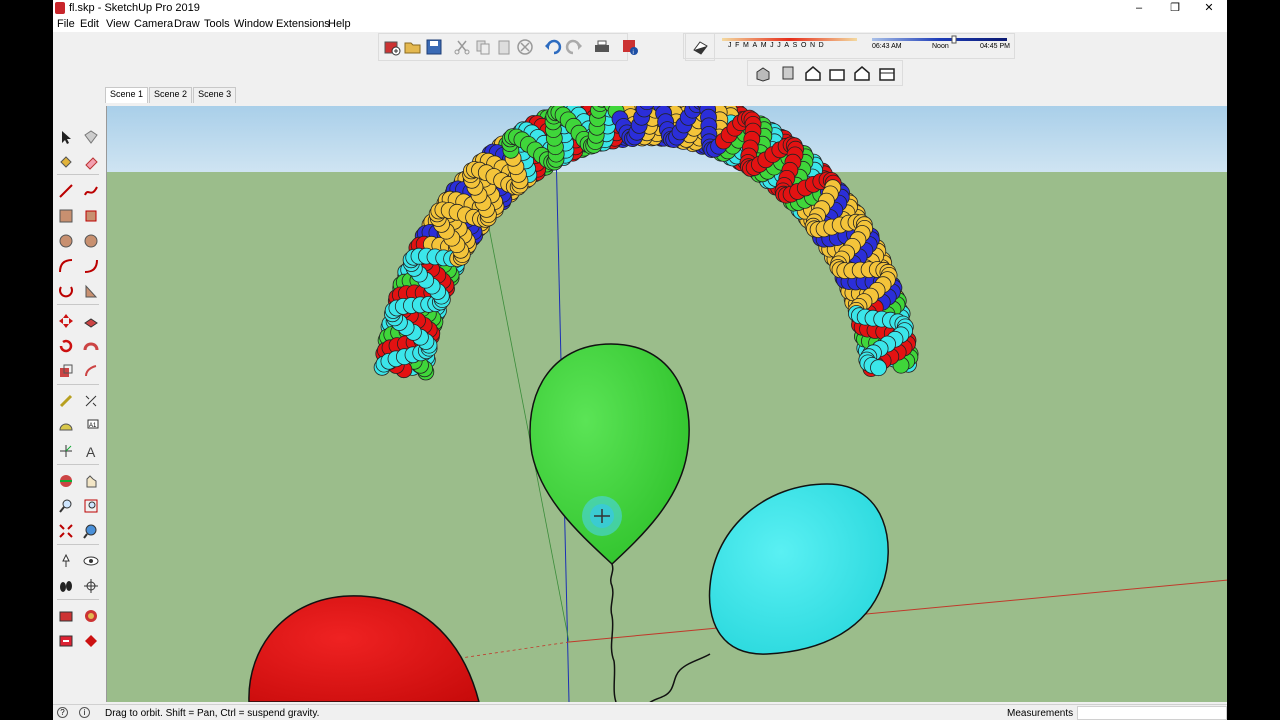 The width and height of the screenshot is (1280, 720). I want to click on scale-icon, so click(65, 370).